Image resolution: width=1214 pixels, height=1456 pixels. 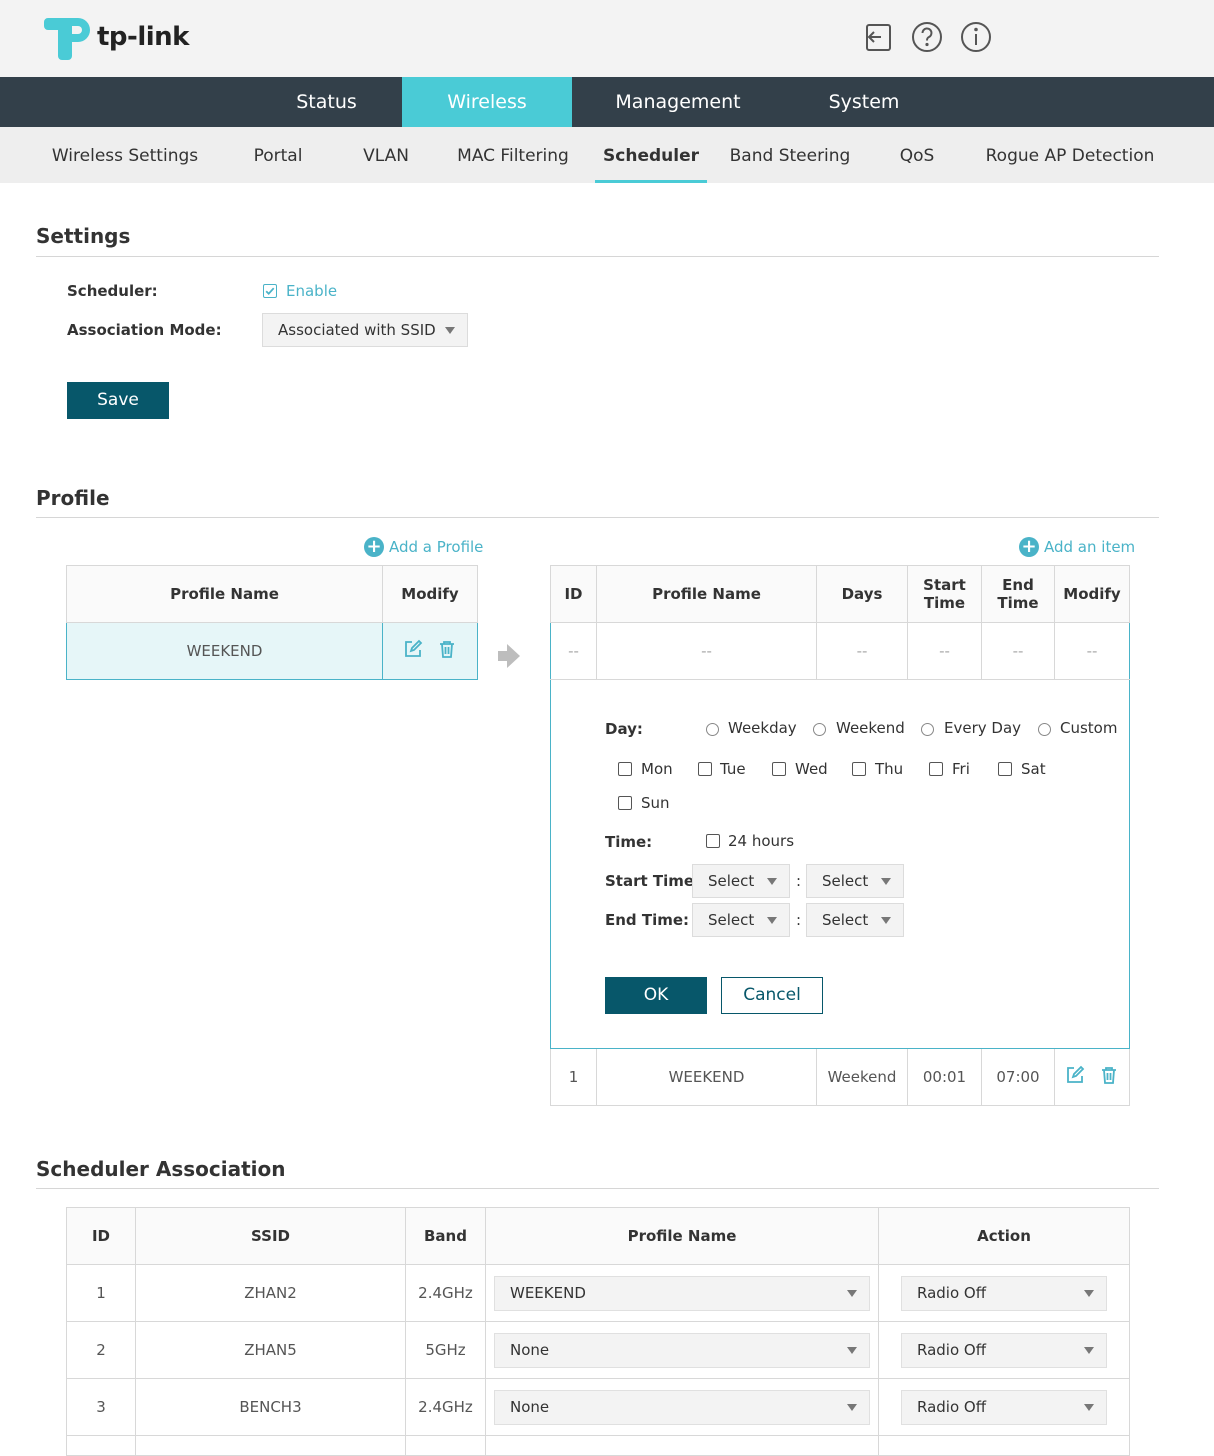 What do you see at coordinates (101, 1407) in the screenshot?
I see `assoc-id-cell: 3` at bounding box center [101, 1407].